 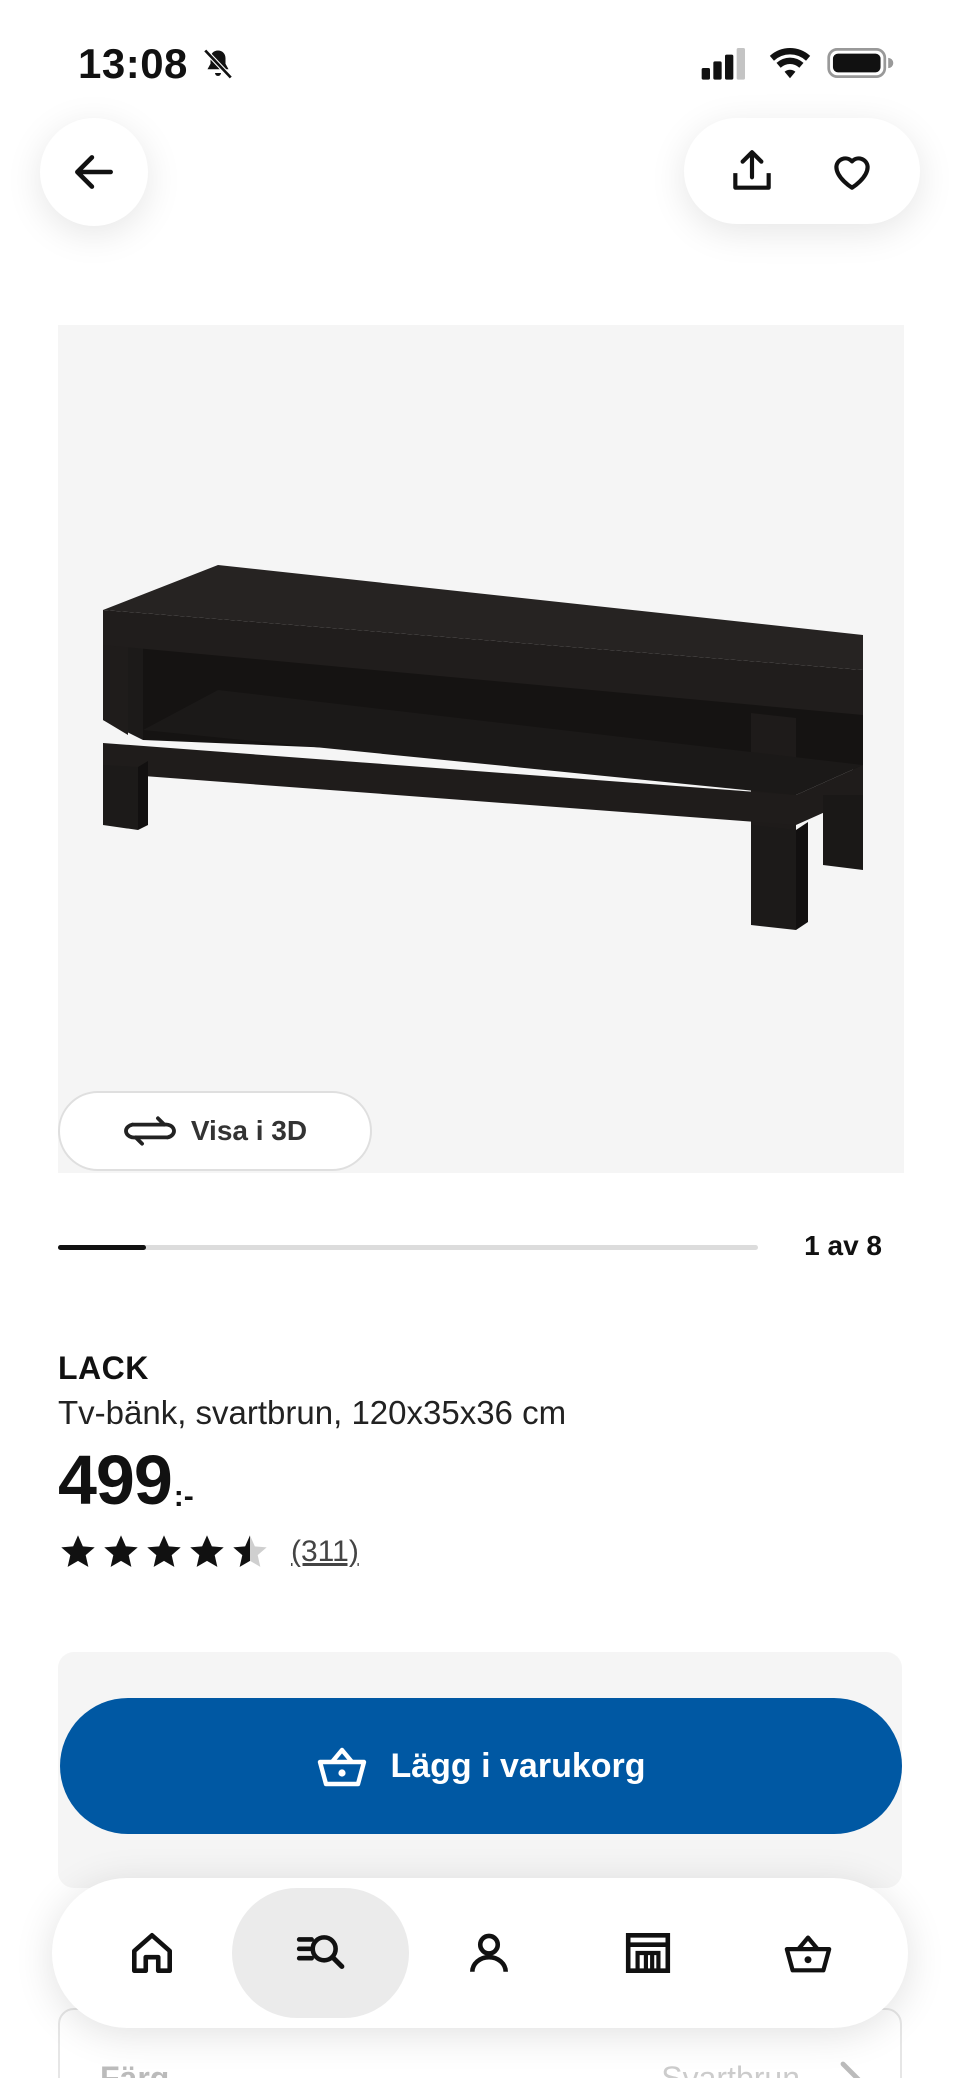 What do you see at coordinates (723, 64) in the screenshot?
I see `signal-icon` at bounding box center [723, 64].